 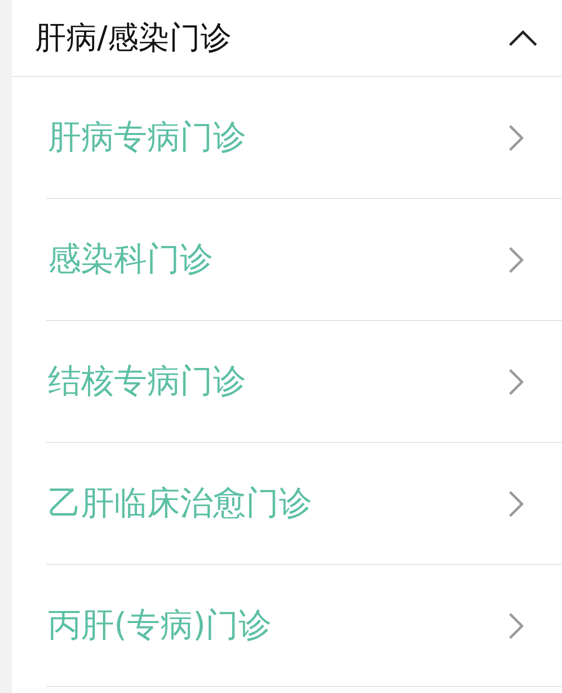 I want to click on clinic-name: 乙肝临床治愈门诊, so click(x=179, y=503).